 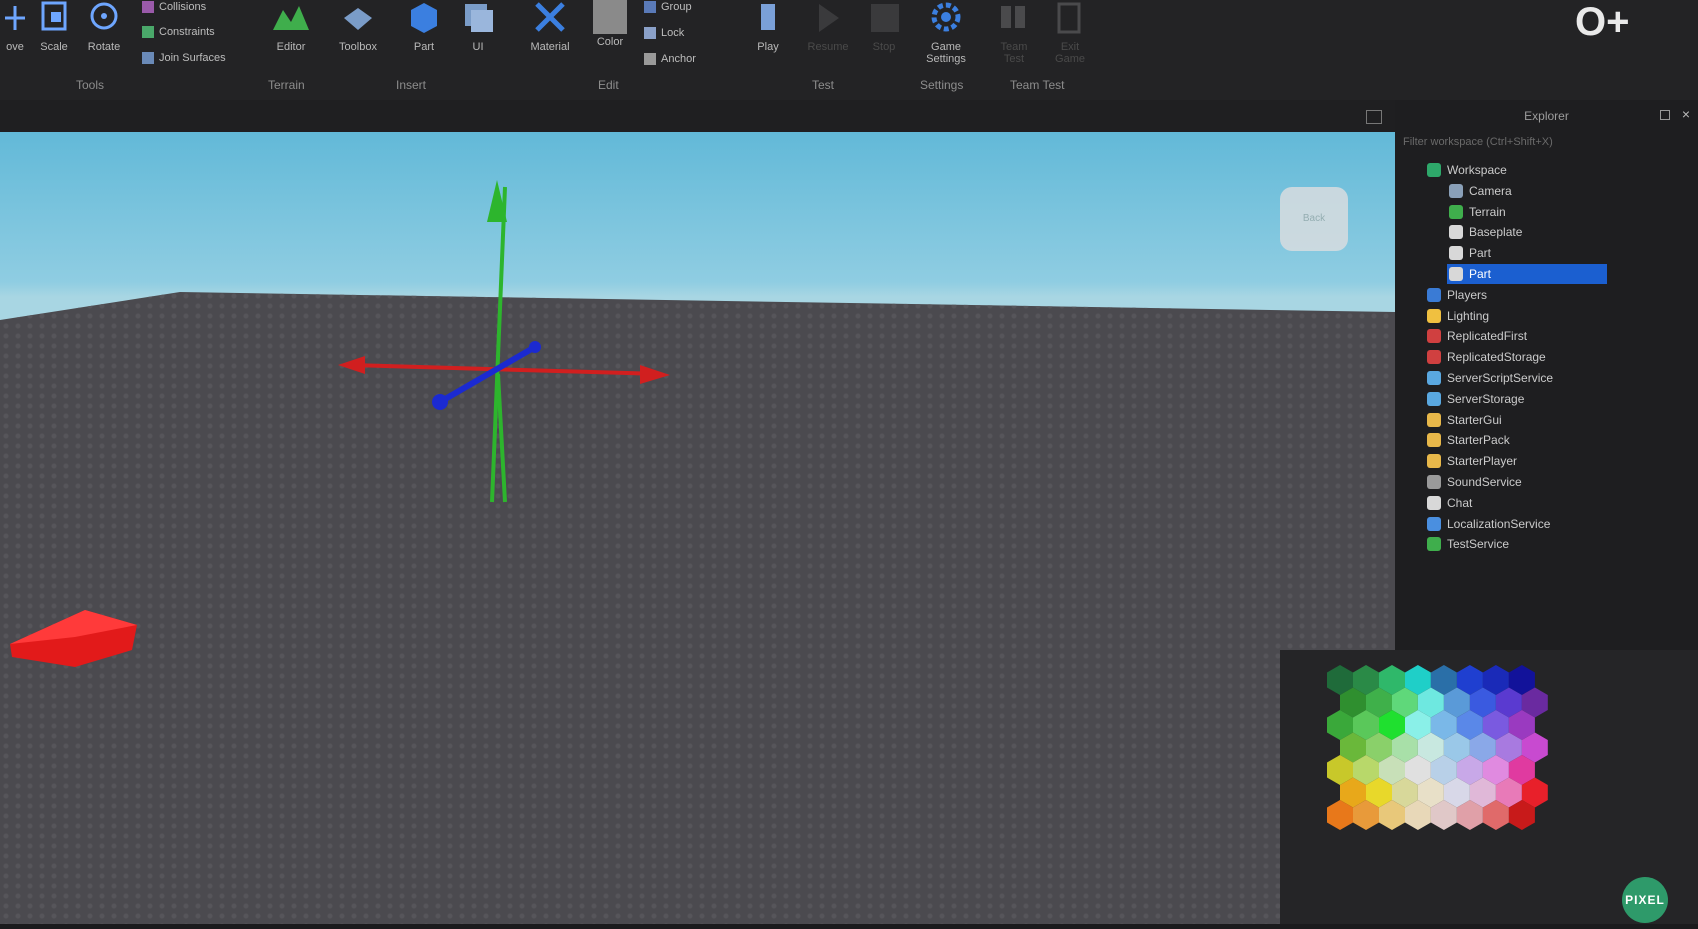 I want to click on explorer-item-lighting: Lighting, so click(x=1457, y=316).